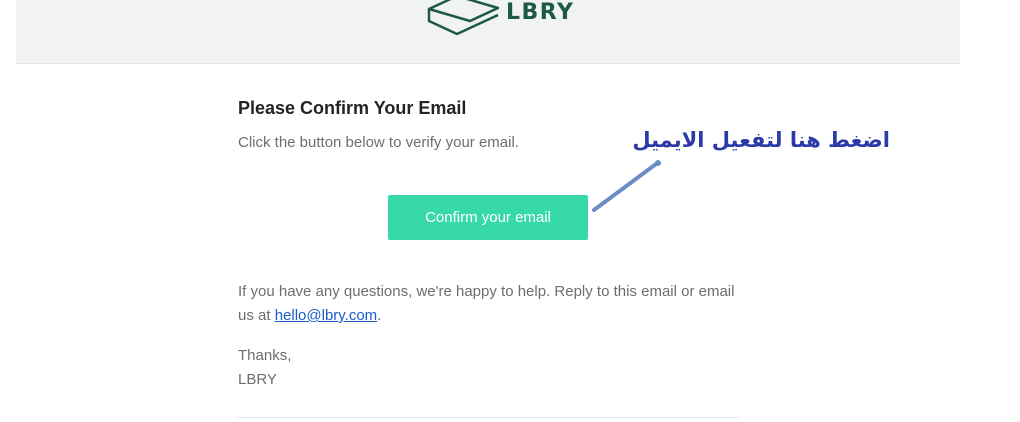 The height and width of the screenshot is (422, 1020). I want to click on email-header: LBRY, so click(488, 32).